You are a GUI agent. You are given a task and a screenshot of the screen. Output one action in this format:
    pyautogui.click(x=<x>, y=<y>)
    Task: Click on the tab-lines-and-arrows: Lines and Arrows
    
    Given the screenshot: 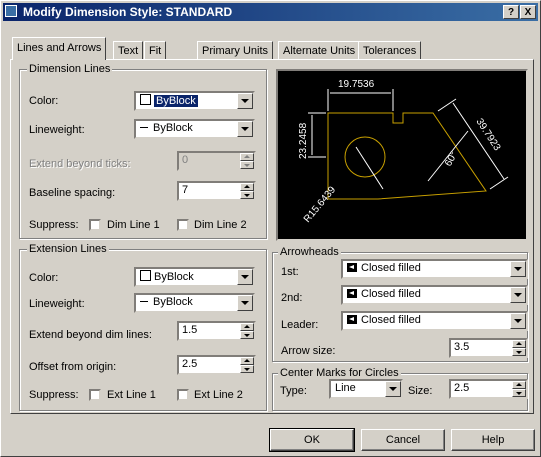 What is the action you would take?
    pyautogui.click(x=59, y=48)
    